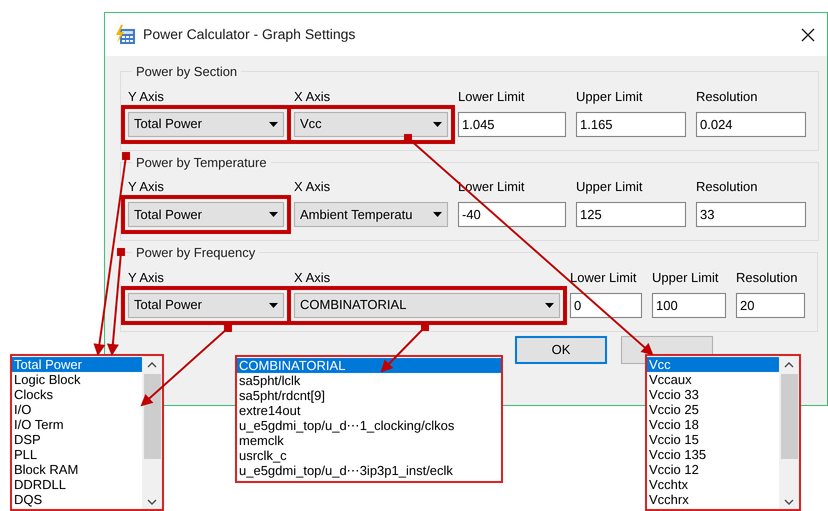  I want to click on list-item: usrclk_c, so click(369, 455).